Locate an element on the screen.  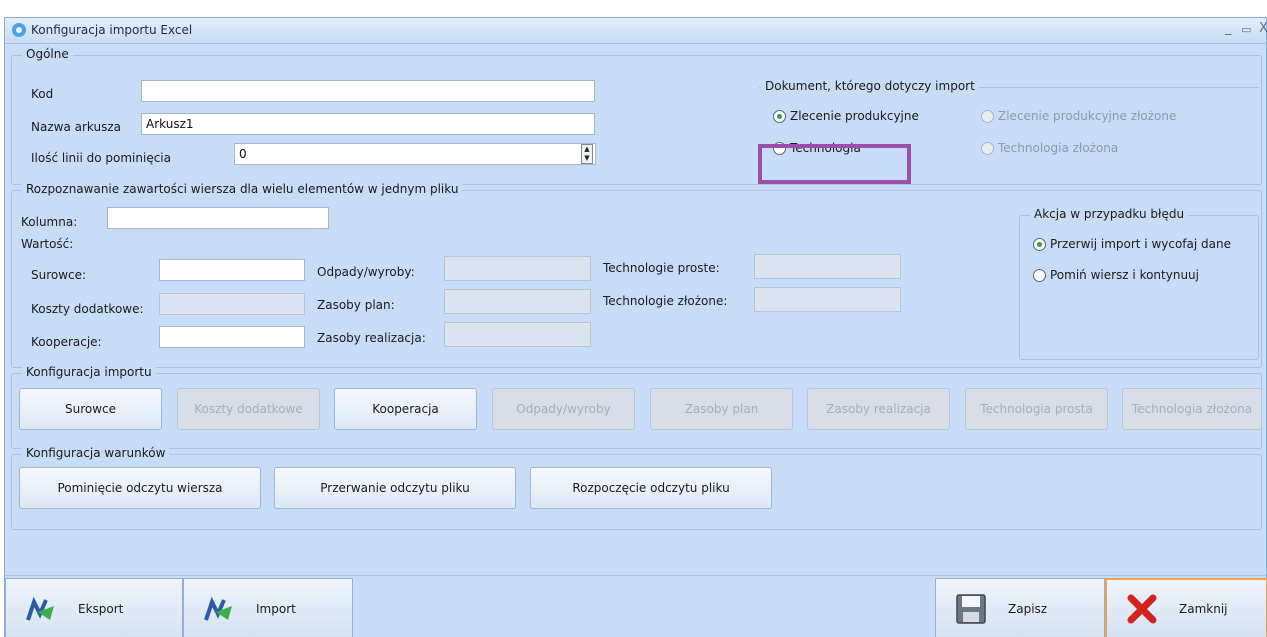
kod-input is located at coordinates (368, 91).